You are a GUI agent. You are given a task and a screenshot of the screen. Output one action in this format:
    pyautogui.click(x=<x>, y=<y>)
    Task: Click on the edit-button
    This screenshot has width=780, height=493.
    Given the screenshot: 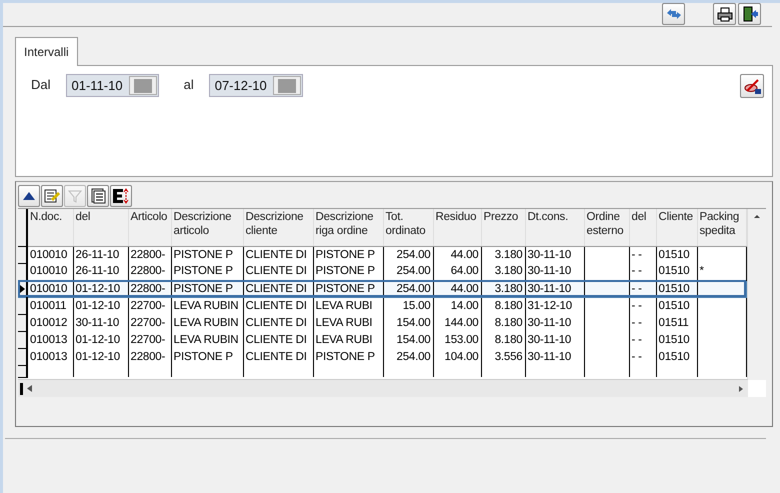 What is the action you would take?
    pyautogui.click(x=52, y=196)
    